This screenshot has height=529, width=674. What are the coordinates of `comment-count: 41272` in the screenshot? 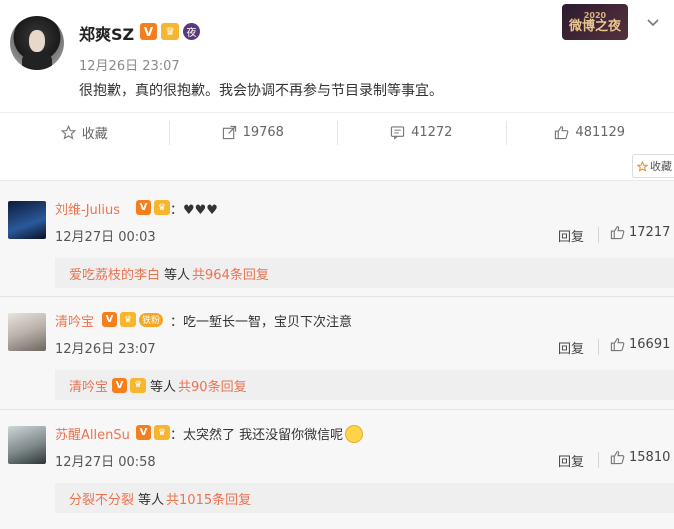 It's located at (432, 132).